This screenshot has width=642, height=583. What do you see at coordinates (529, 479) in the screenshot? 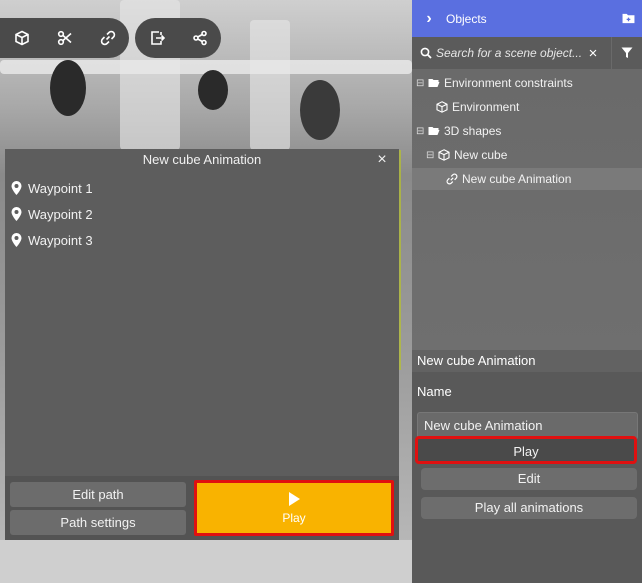
I see `edit-button: Edit` at bounding box center [529, 479].